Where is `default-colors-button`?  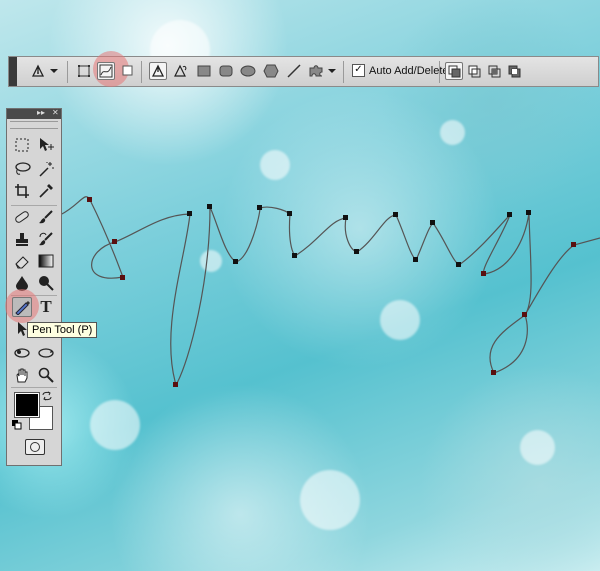
default-colors-button is located at coordinates (17, 425).